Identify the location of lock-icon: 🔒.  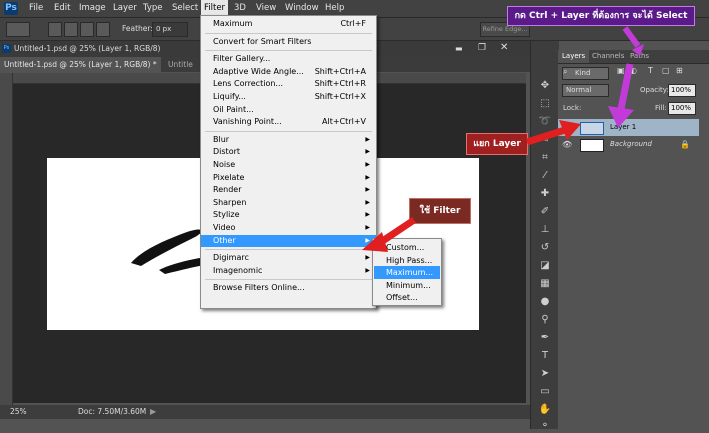
(685, 144).